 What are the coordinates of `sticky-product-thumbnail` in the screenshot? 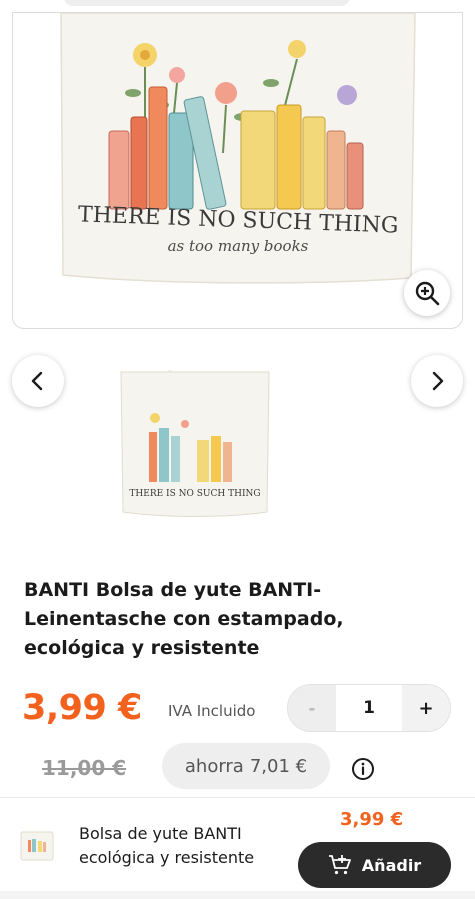 It's located at (37, 845).